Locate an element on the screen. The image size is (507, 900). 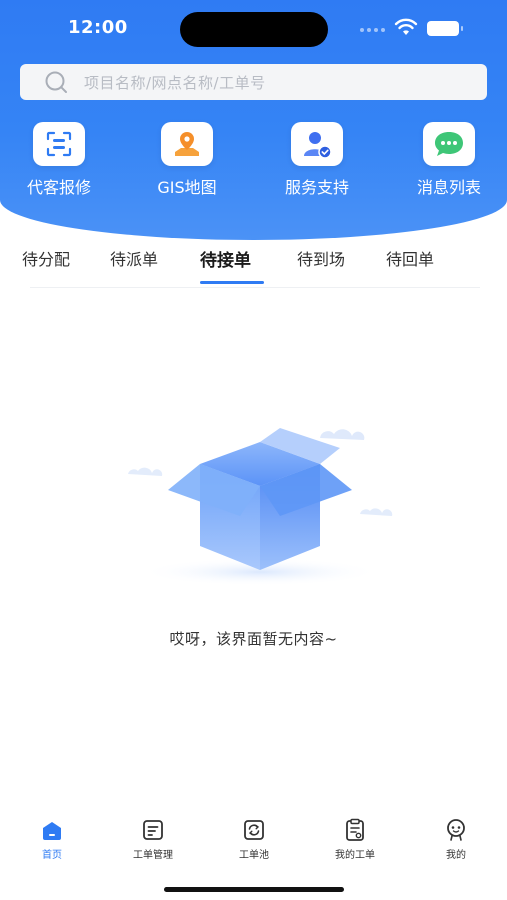
nav-label: 我的 is located at coordinates (456, 855).